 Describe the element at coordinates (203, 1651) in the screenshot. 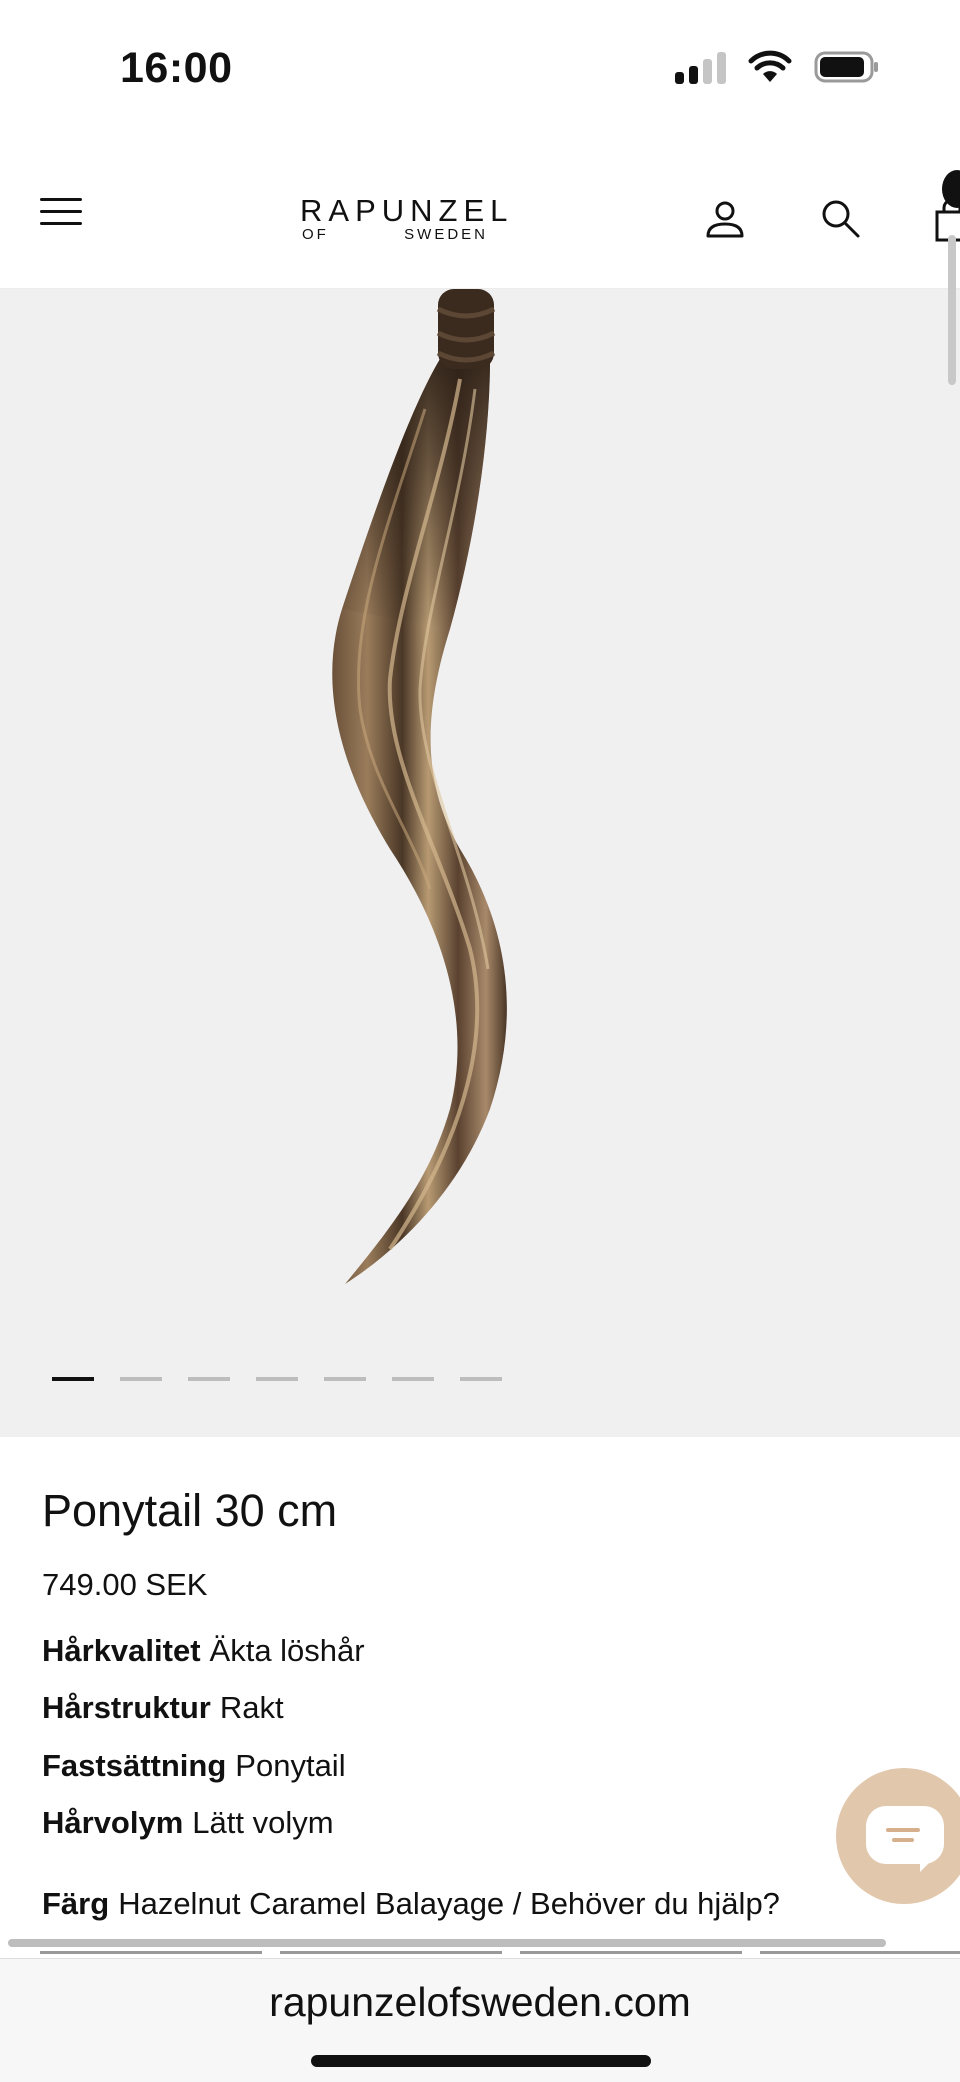

I see `attribute-hair-quality: Hårkvalitet Äkta löshår` at that location.